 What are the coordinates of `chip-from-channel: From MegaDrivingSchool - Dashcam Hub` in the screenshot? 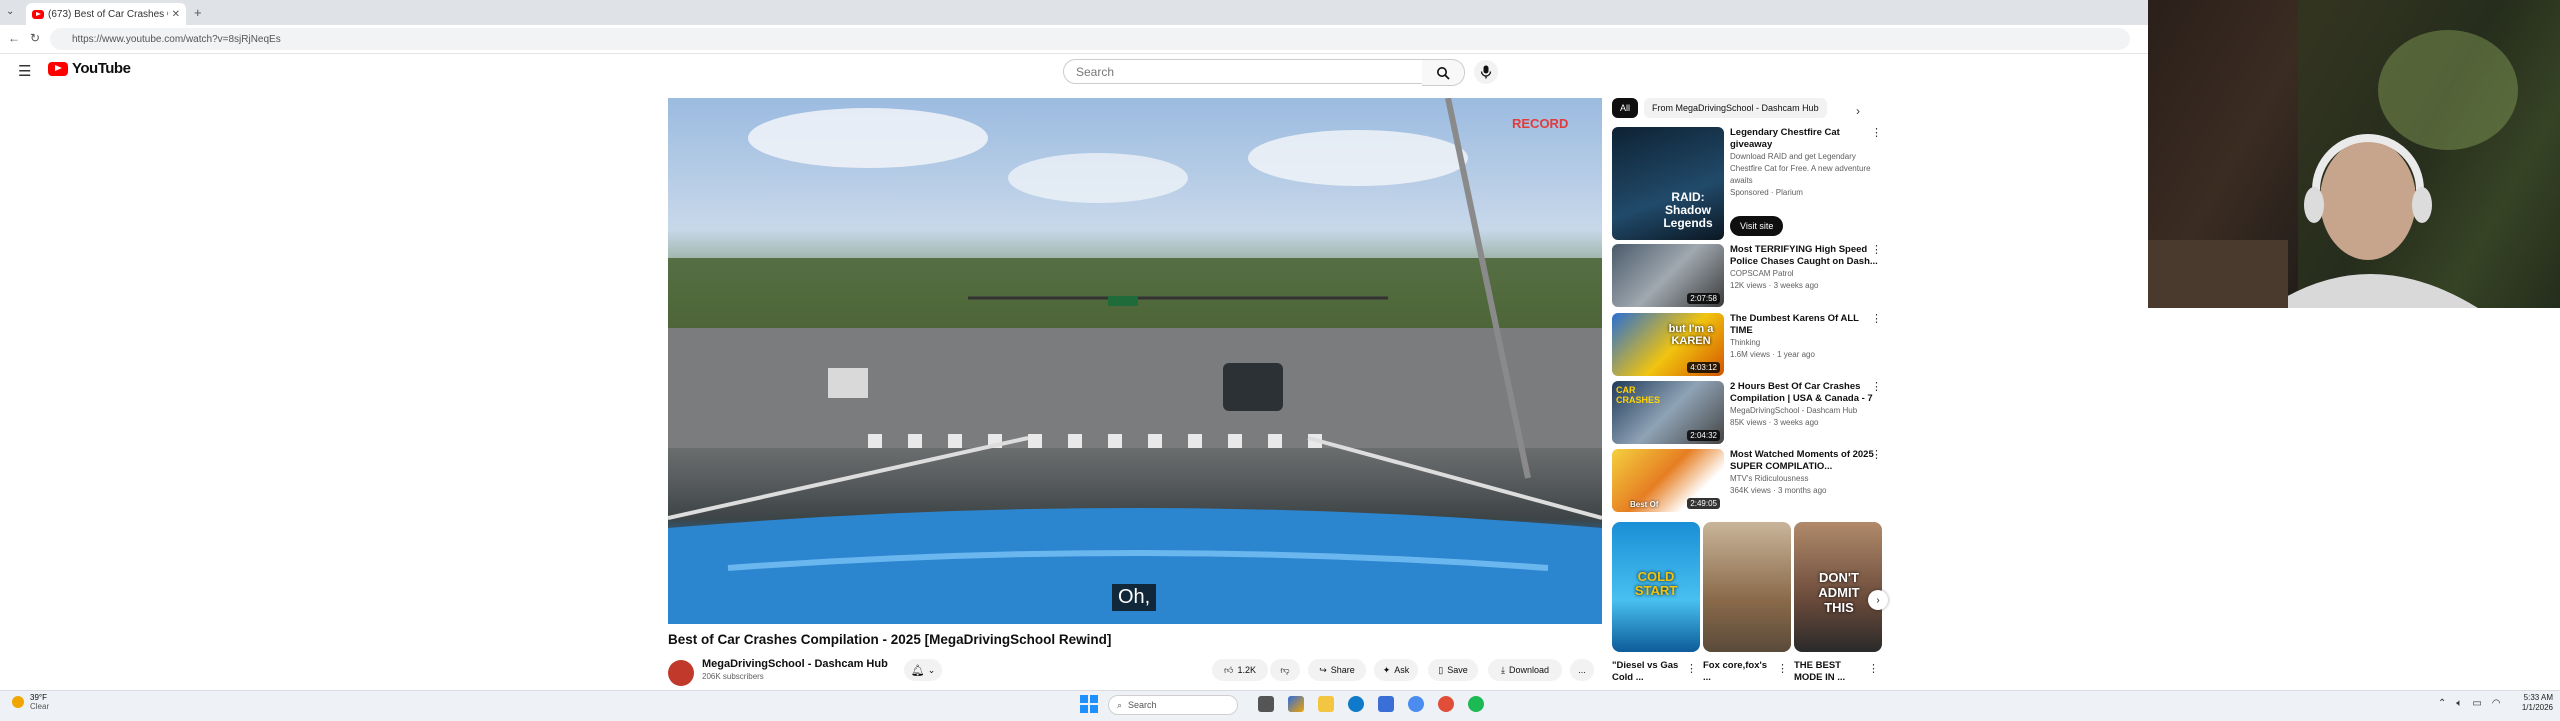 It's located at (1735, 108).